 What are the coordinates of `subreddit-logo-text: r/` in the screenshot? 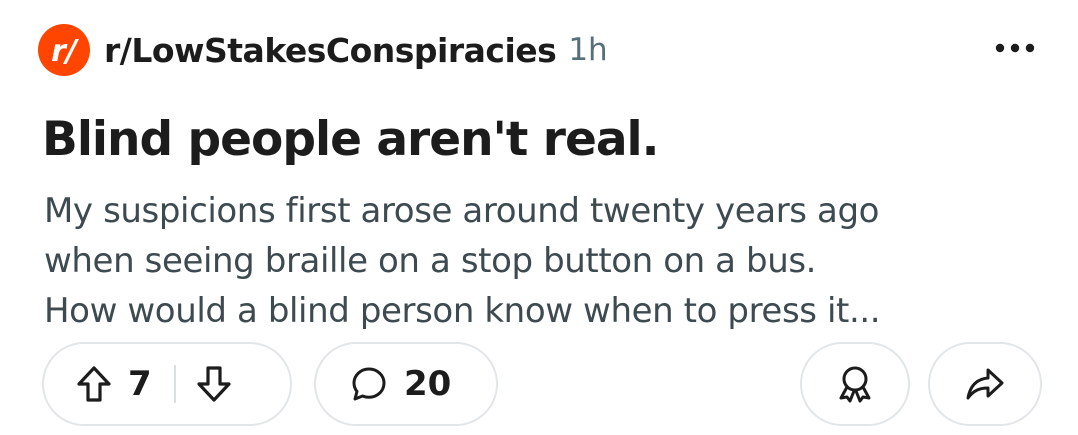 It's located at (65, 51).